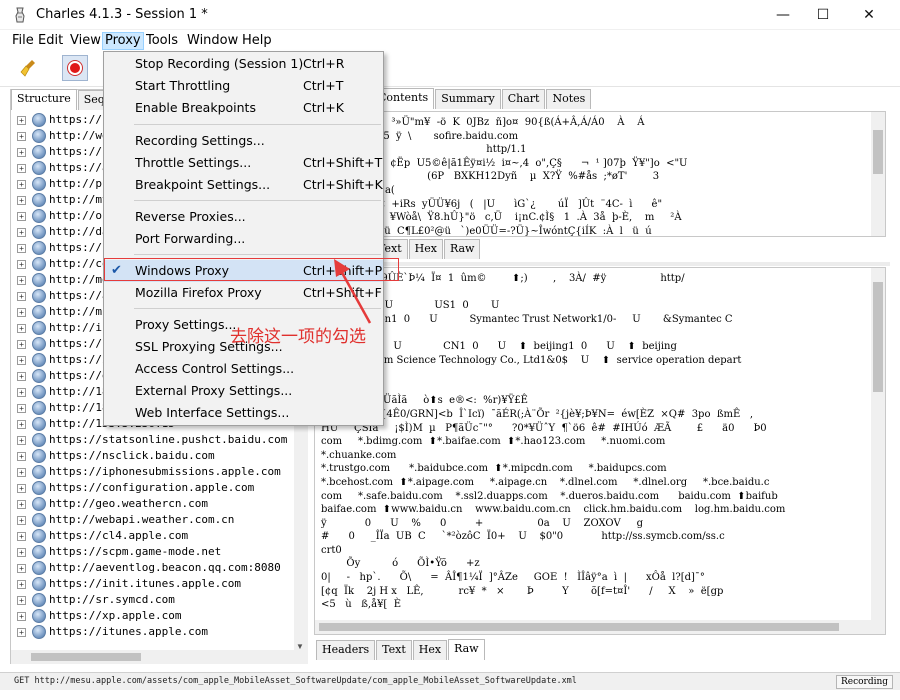 The width and height of the screenshot is (900, 700). I want to click on record-icon, so click(75, 68).